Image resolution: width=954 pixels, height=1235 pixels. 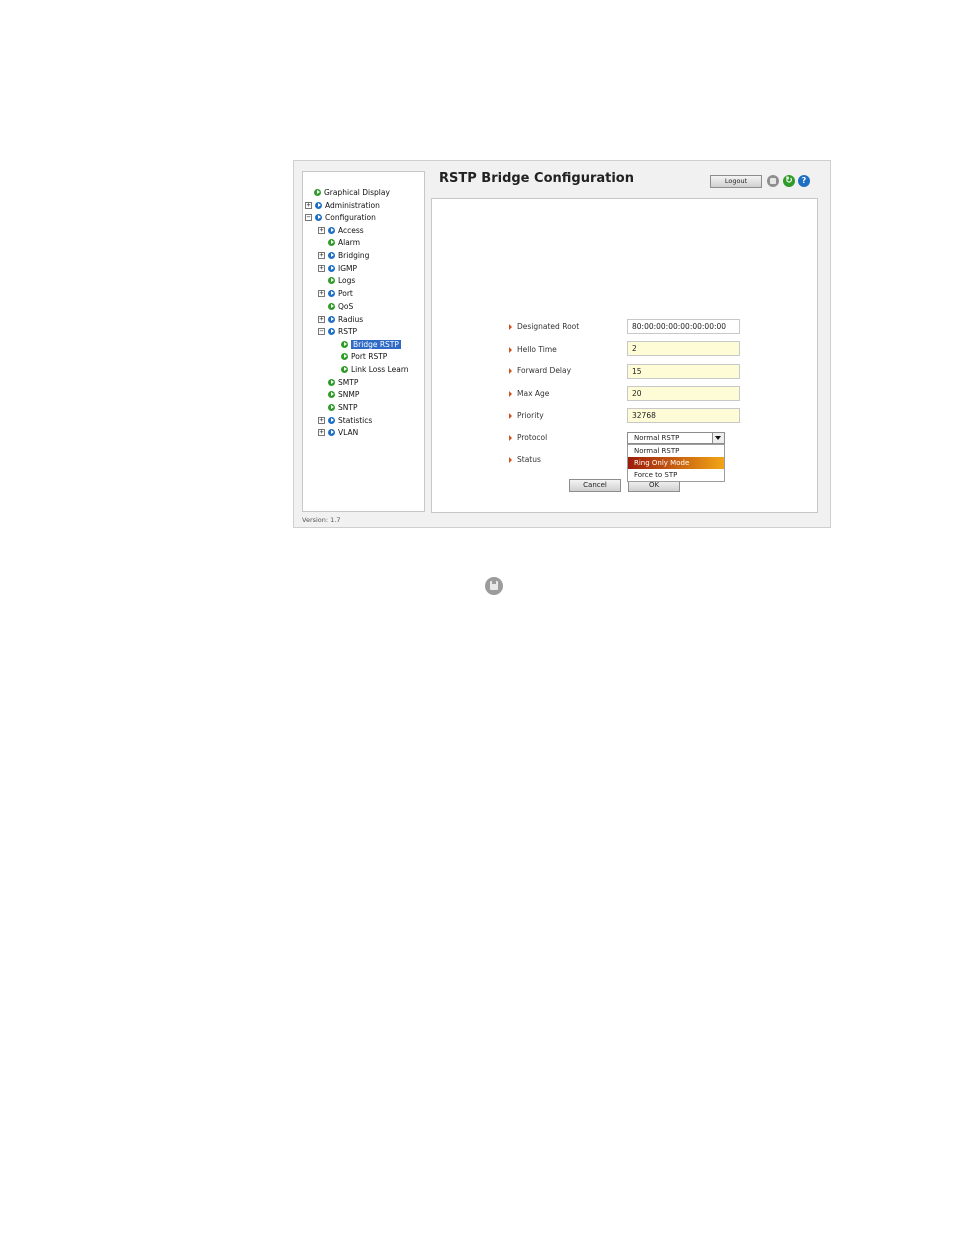 I want to click on tree-item-logs: Logs, so click(x=341, y=280).